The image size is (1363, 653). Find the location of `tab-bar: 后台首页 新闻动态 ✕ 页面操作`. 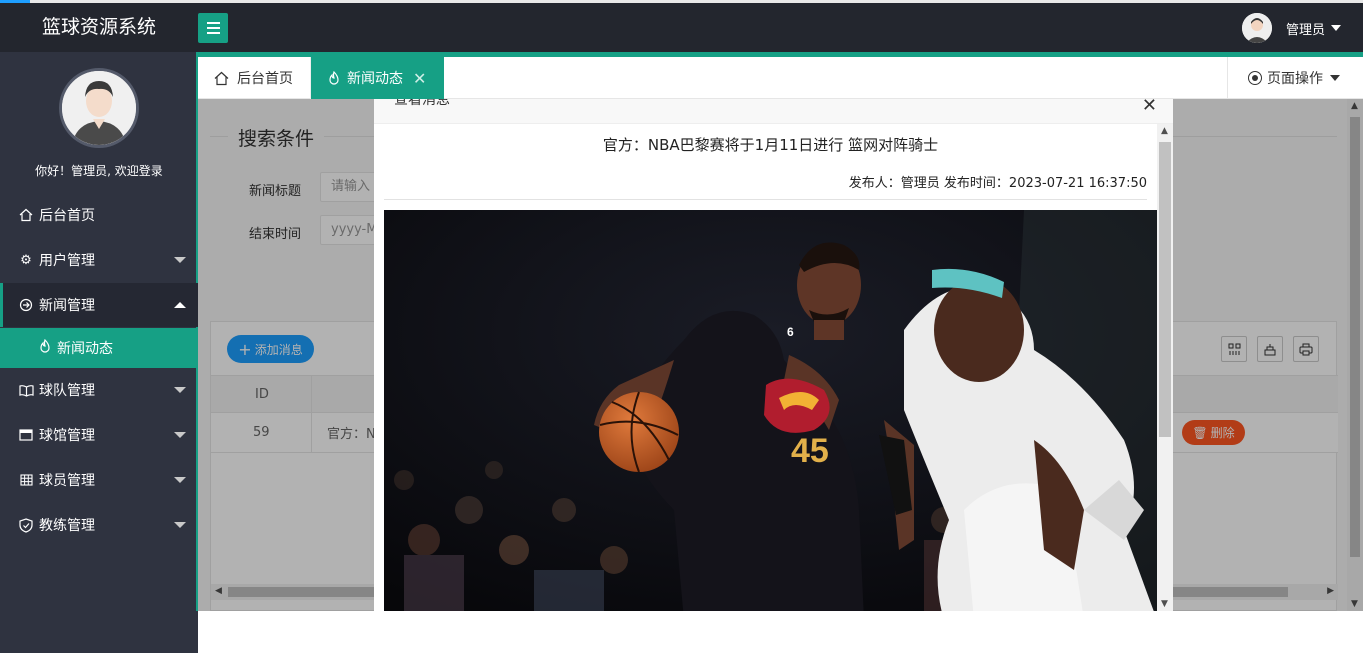

tab-bar: 后台首页 新闻动态 ✕ 页面操作 is located at coordinates (780, 78).